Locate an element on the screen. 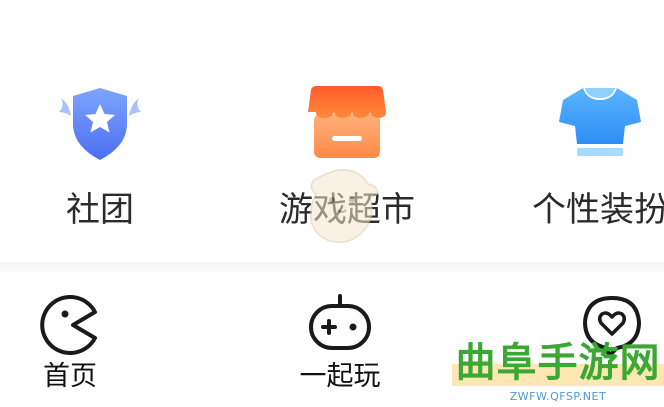 Image resolution: width=664 pixels, height=407 pixels. tab-label: 一起玩 is located at coordinates (340, 376).